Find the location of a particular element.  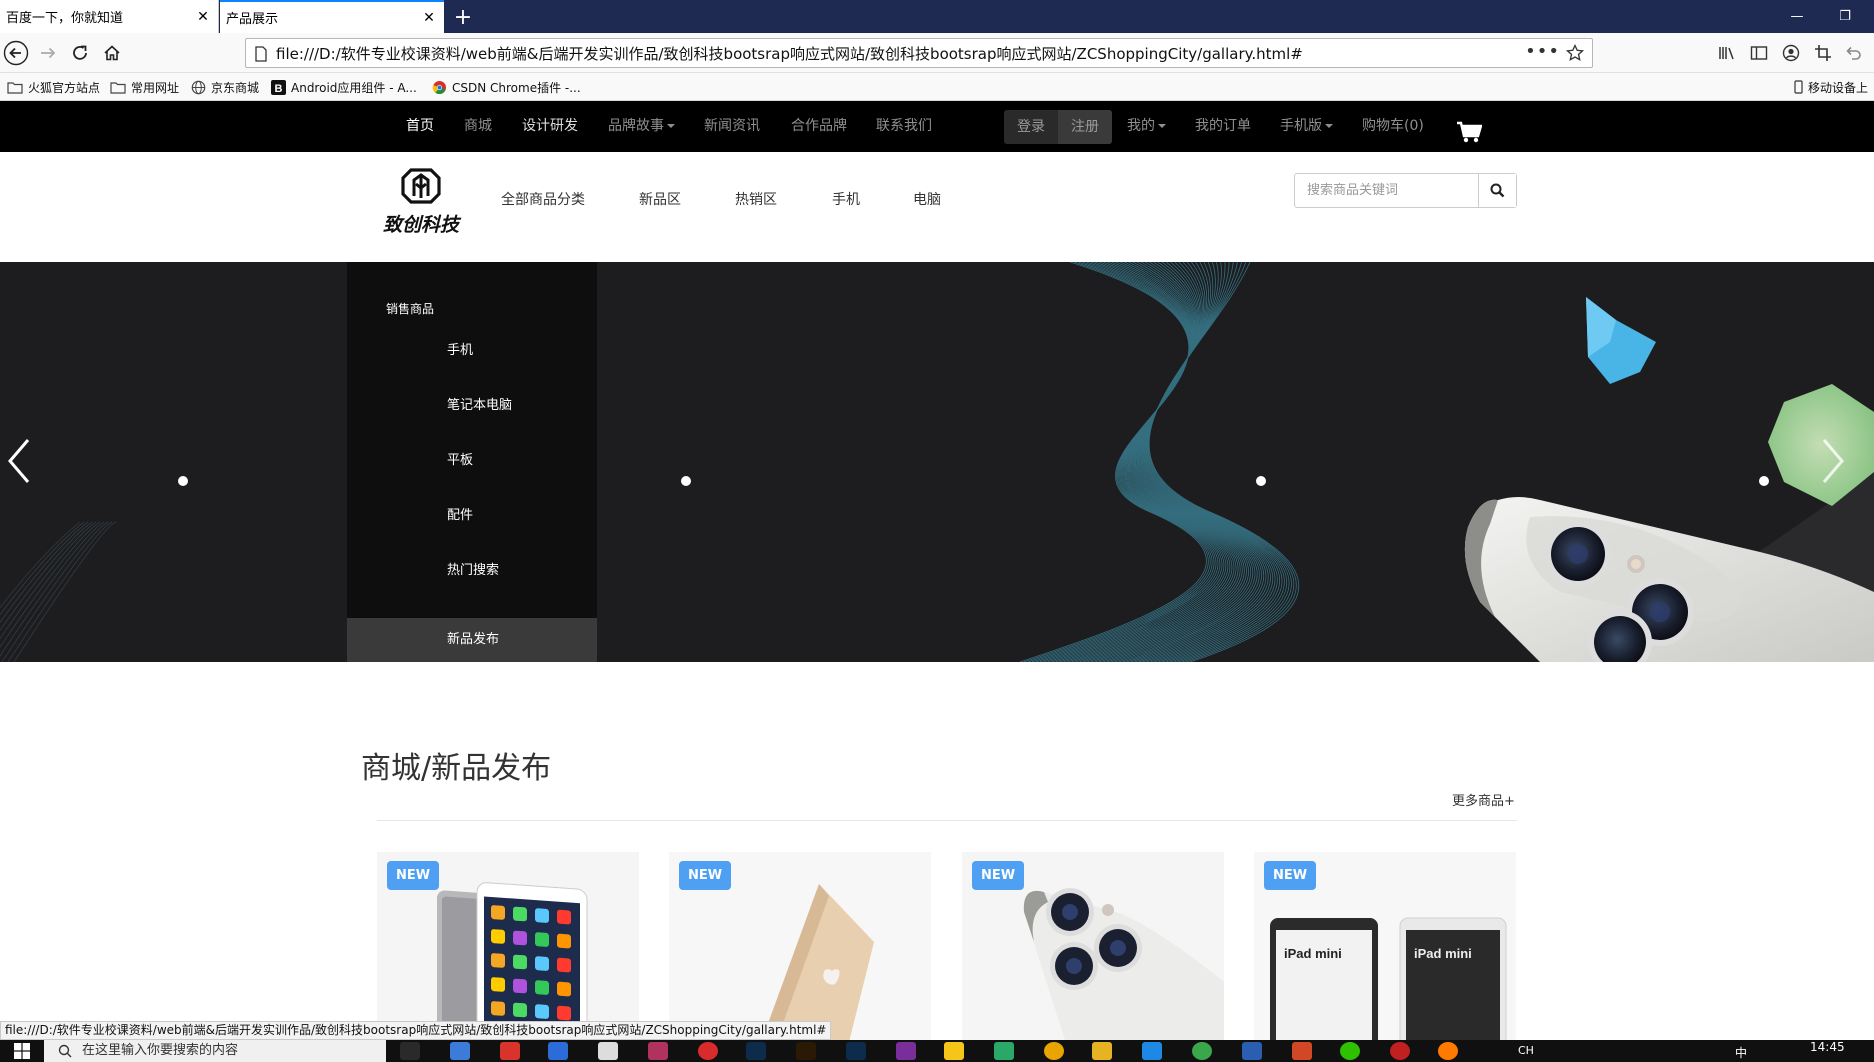

nav-mine-label: 我的 is located at coordinates (1141, 126).